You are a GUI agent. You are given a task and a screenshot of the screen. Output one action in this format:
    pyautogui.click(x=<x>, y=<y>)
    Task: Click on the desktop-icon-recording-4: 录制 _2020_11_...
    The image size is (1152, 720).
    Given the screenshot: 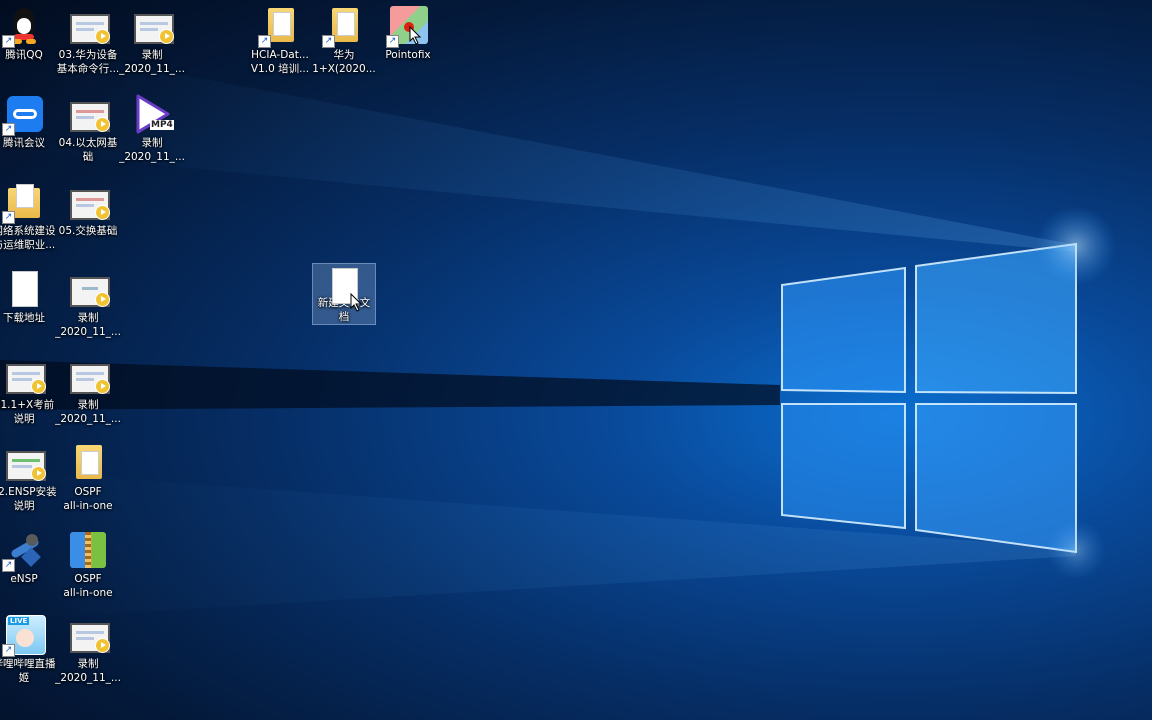 What is the action you would take?
    pyautogui.click(x=88, y=394)
    